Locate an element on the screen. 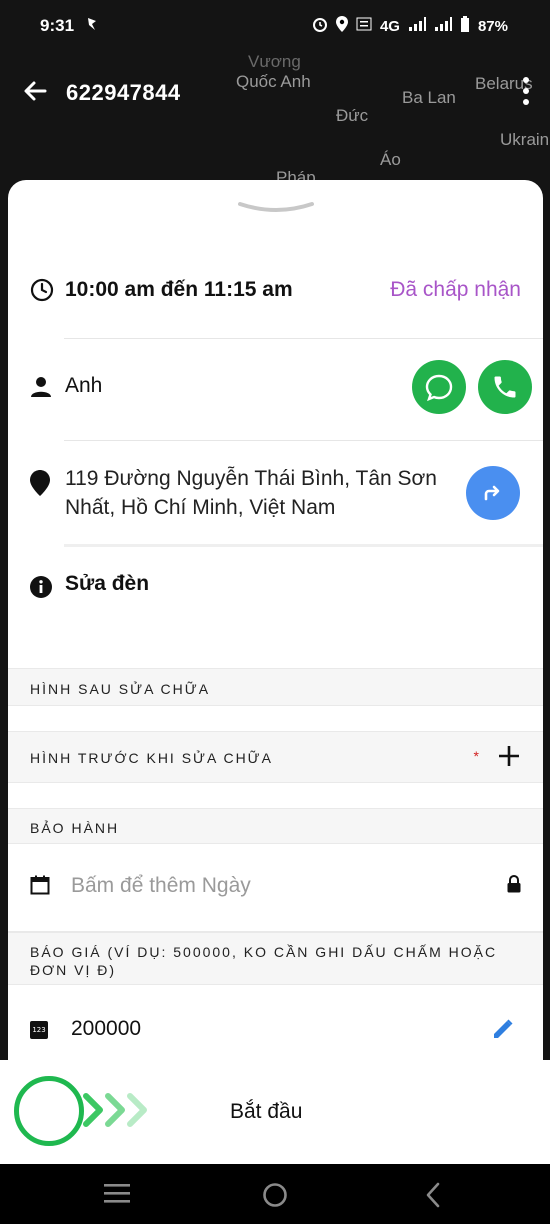 Image resolution: width=550 pixels, height=1224 pixels. top-bar: 622947844 is located at coordinates (275, 92).